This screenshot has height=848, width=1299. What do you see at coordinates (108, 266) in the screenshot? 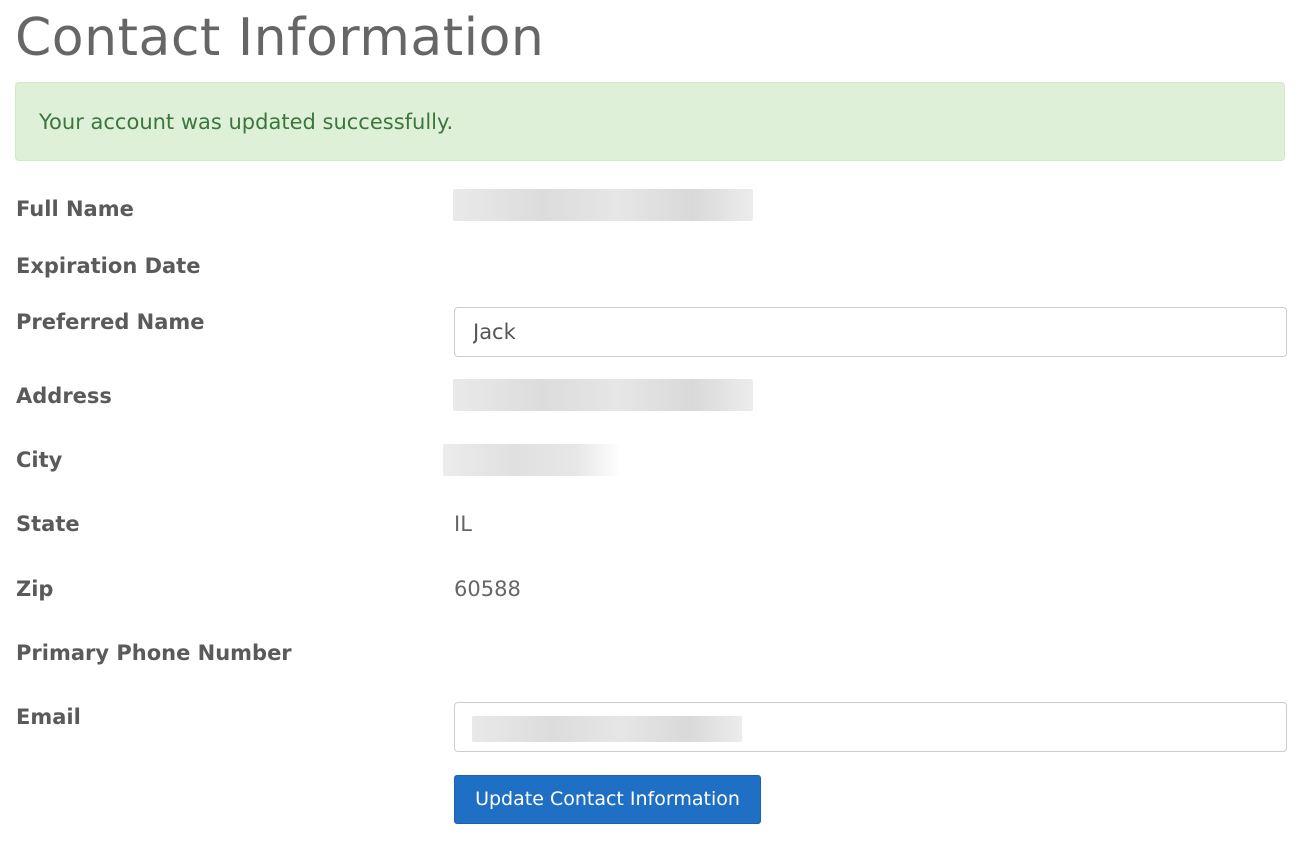
I see `expiration-date-label: Expiration Date` at bounding box center [108, 266].